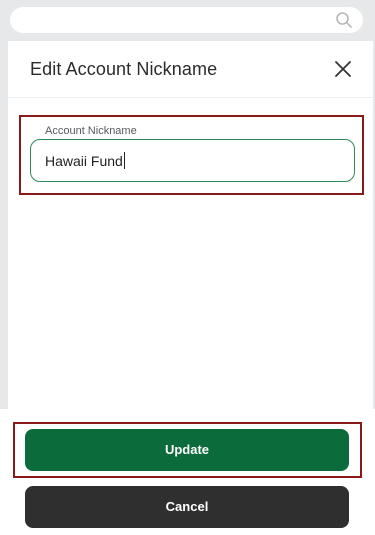 The width and height of the screenshot is (375, 535). Describe the element at coordinates (191, 155) in the screenshot. I see `nickname-field-group: Account Nickname Hawaii Fund` at that location.